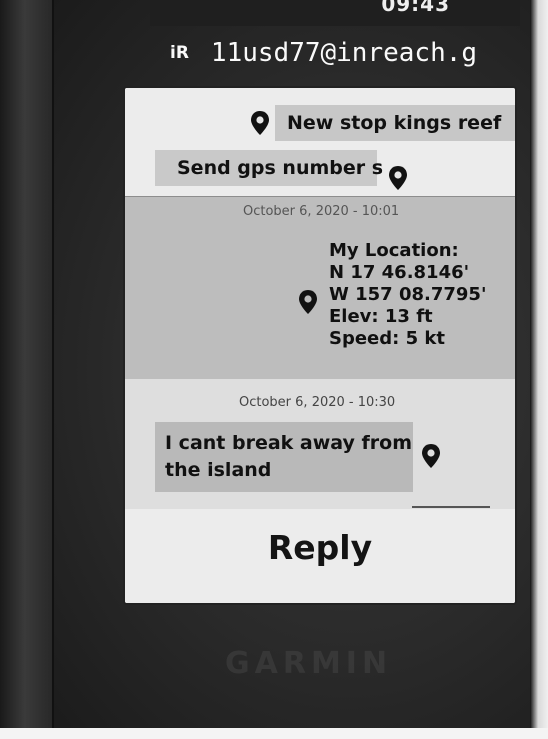 The height and width of the screenshot is (739, 548). What do you see at coordinates (344, 53) in the screenshot?
I see `contact-address: 11usd77@inreach.g` at bounding box center [344, 53].